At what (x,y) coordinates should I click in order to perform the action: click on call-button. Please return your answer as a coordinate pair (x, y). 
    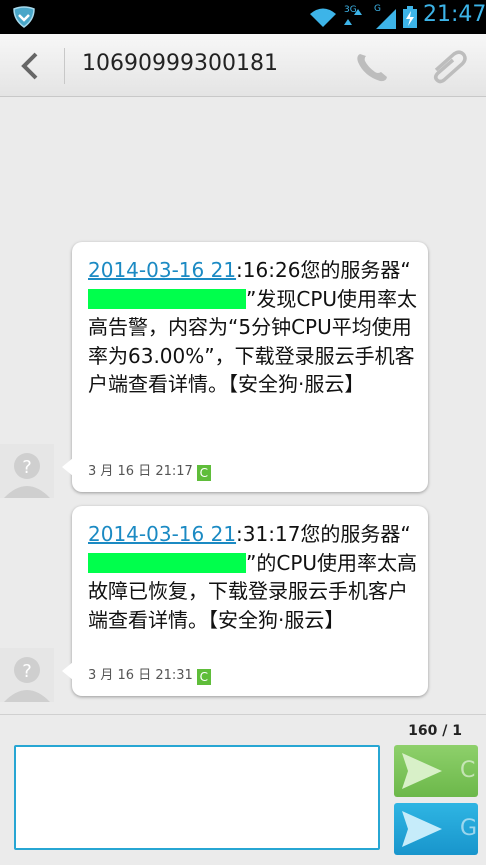
    Looking at the image, I should click on (372, 67).